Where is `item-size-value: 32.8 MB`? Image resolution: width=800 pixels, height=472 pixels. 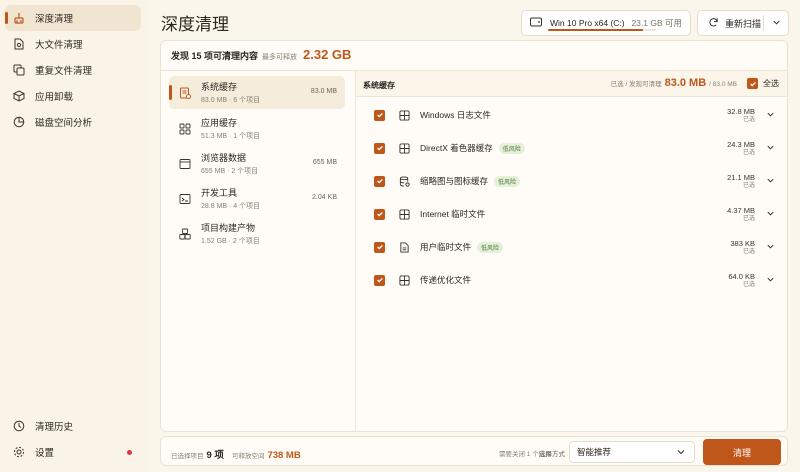 item-size-value: 32.8 MB is located at coordinates (741, 111).